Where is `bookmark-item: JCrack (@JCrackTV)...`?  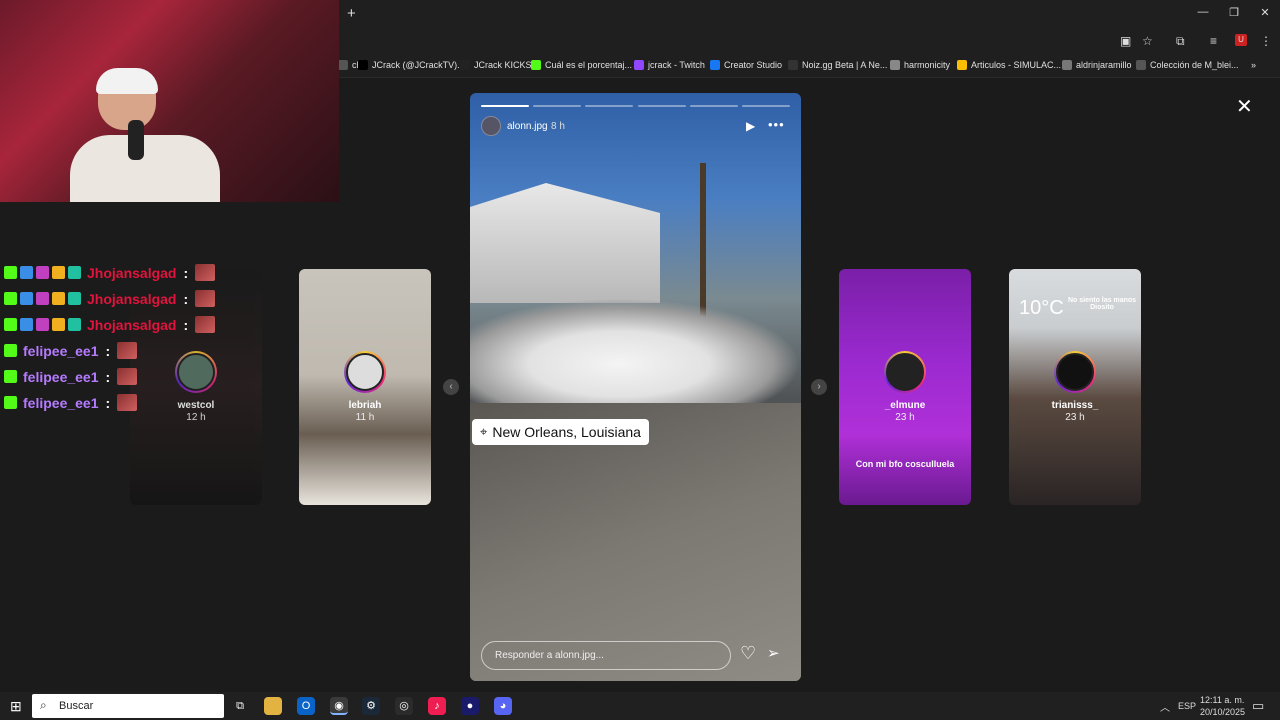 bookmark-item: JCrack (@JCrackTV)... is located at coordinates (411, 65).